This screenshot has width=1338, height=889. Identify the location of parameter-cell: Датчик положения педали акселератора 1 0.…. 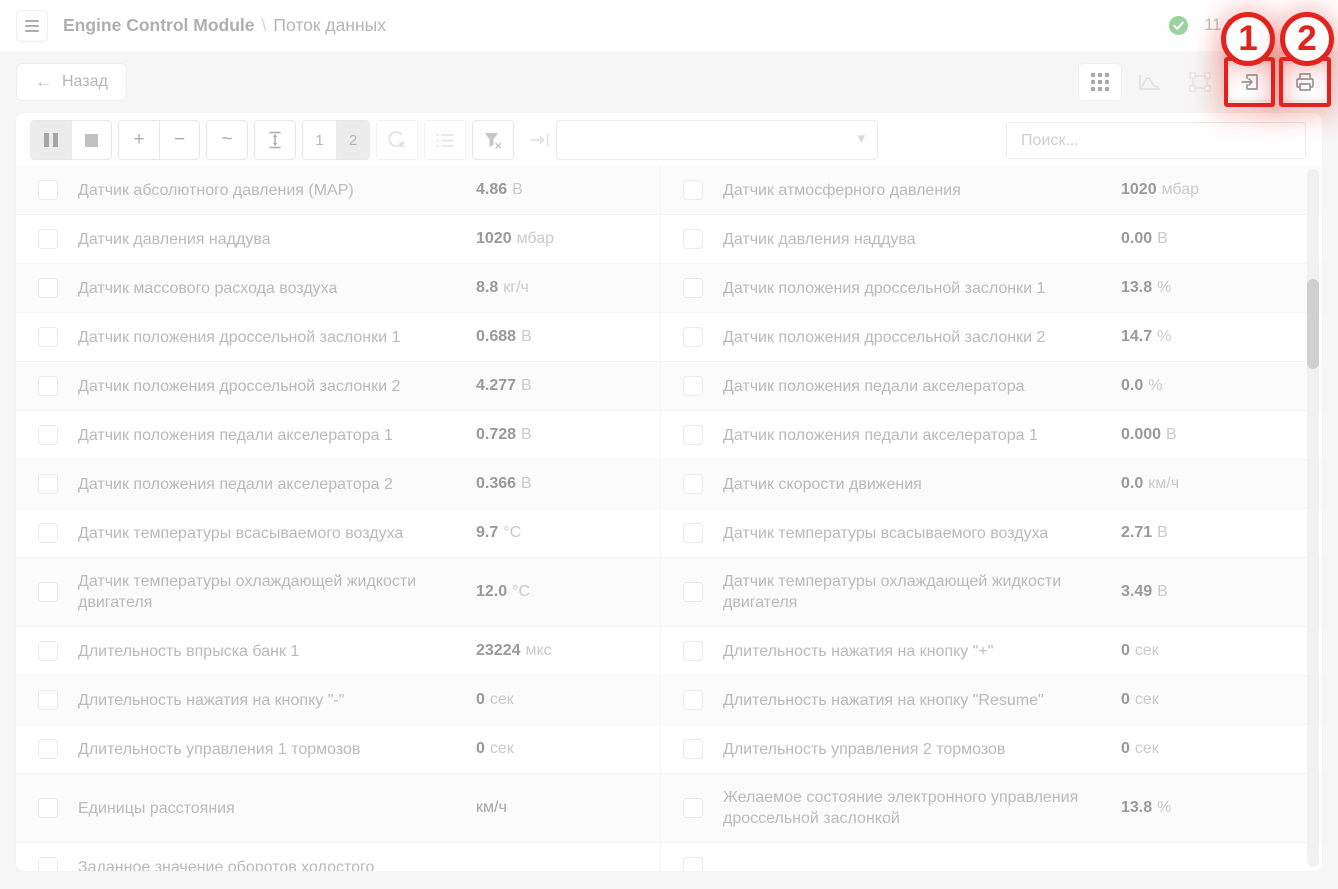
(983, 435).